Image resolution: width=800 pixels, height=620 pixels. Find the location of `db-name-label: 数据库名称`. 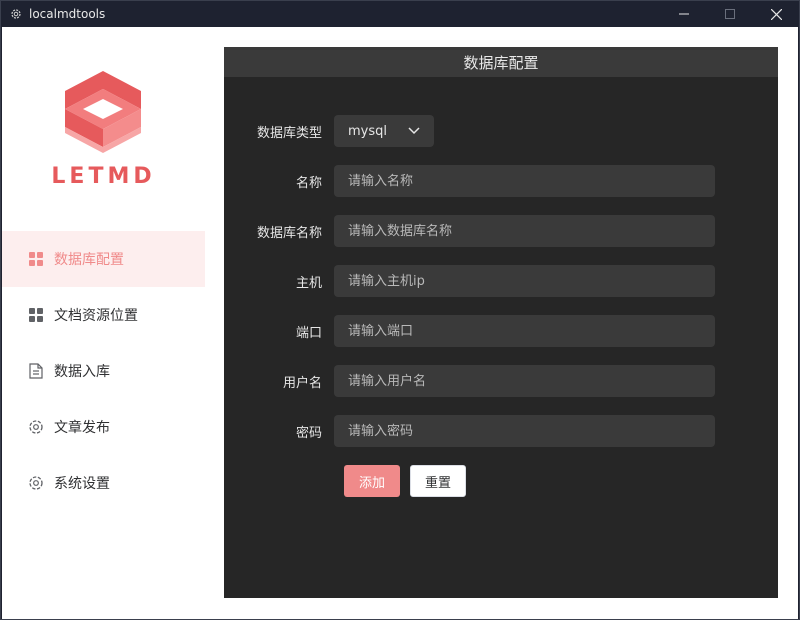

db-name-label: 数据库名称 is located at coordinates (289, 233).